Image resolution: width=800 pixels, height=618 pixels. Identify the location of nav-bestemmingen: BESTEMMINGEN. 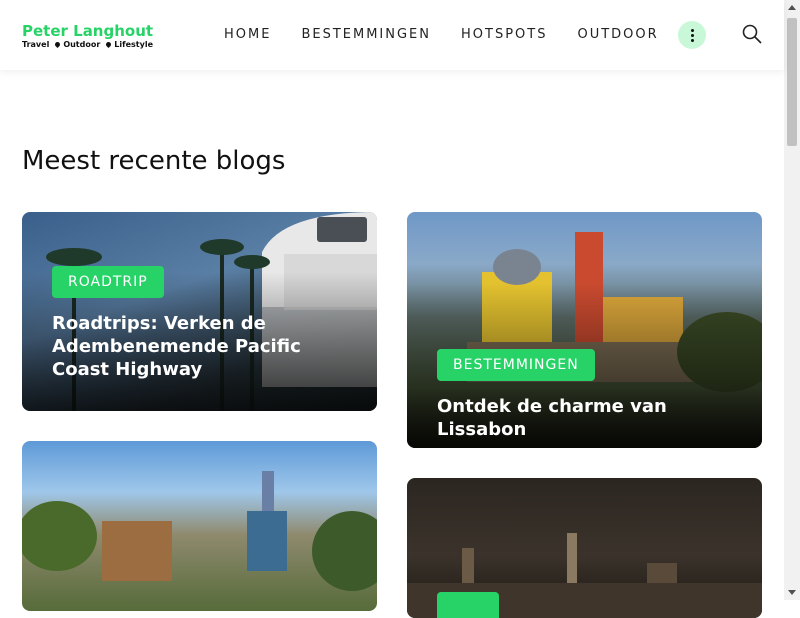
(366, 34).